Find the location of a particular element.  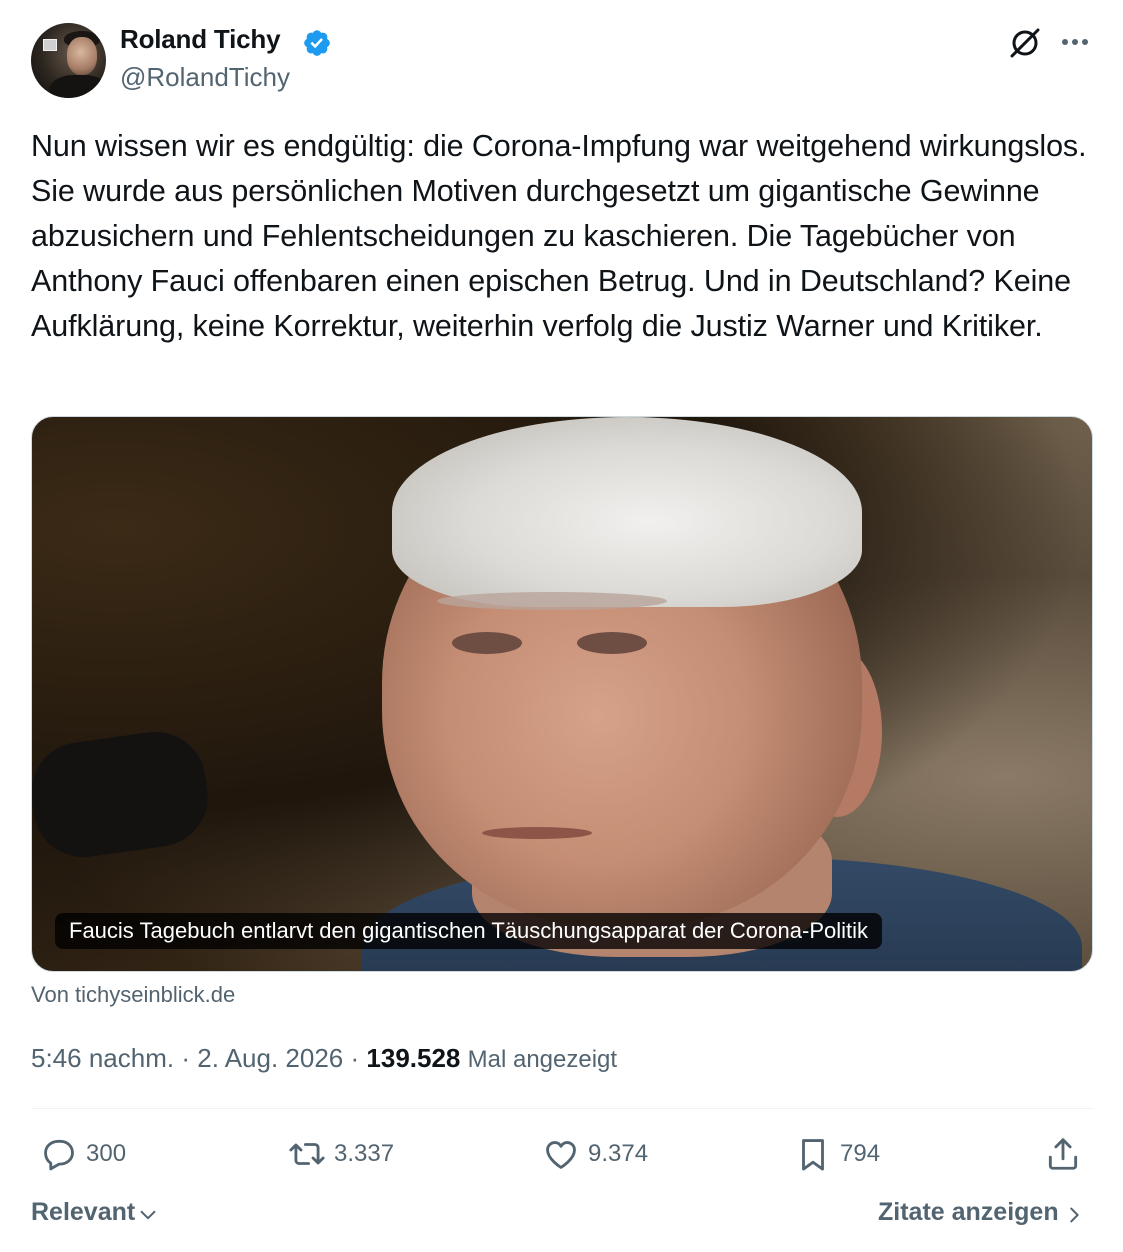

bookmark-count: 794 is located at coordinates (860, 1153).